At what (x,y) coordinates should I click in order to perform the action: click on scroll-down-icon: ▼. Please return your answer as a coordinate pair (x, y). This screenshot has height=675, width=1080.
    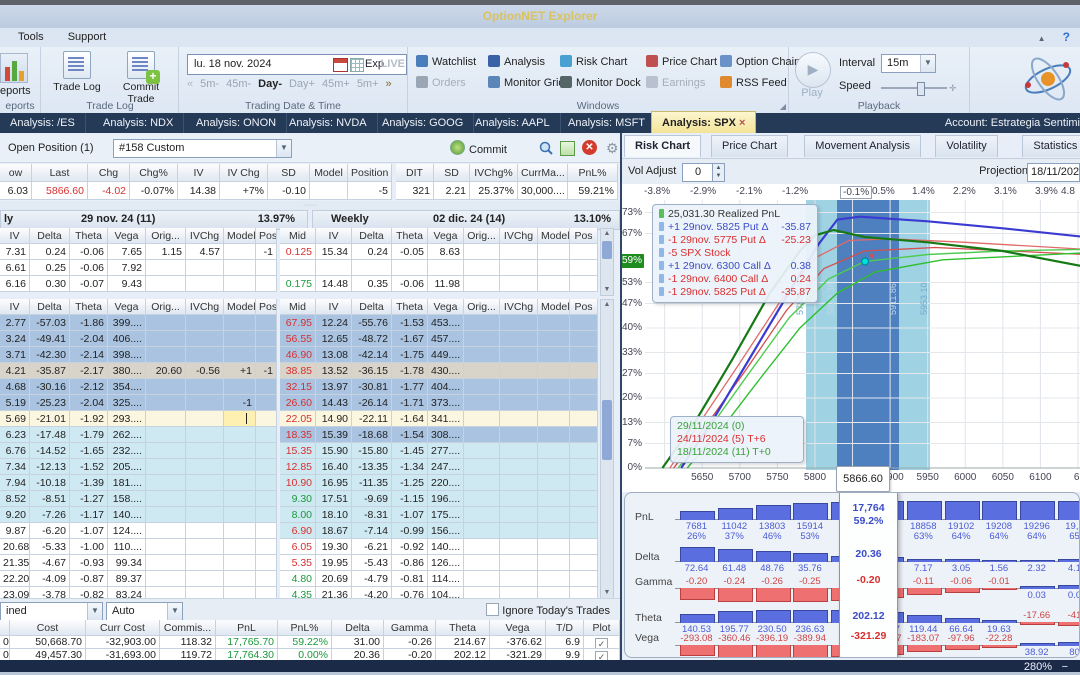
    Looking at the image, I should click on (607, 290).